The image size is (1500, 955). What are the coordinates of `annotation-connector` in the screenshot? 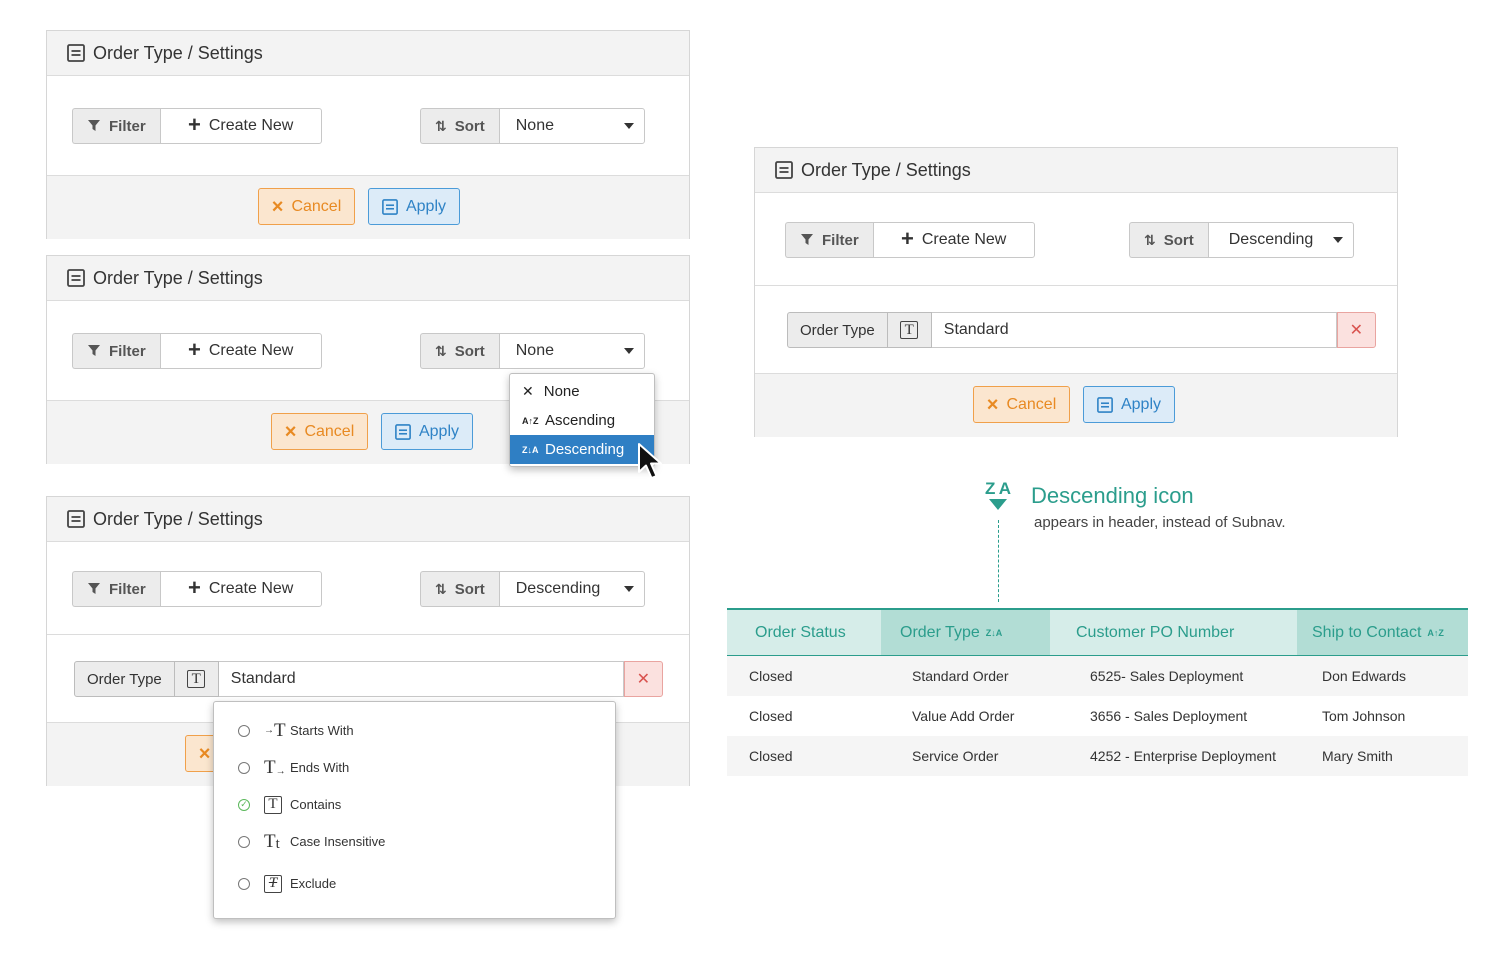 It's located at (998, 561).